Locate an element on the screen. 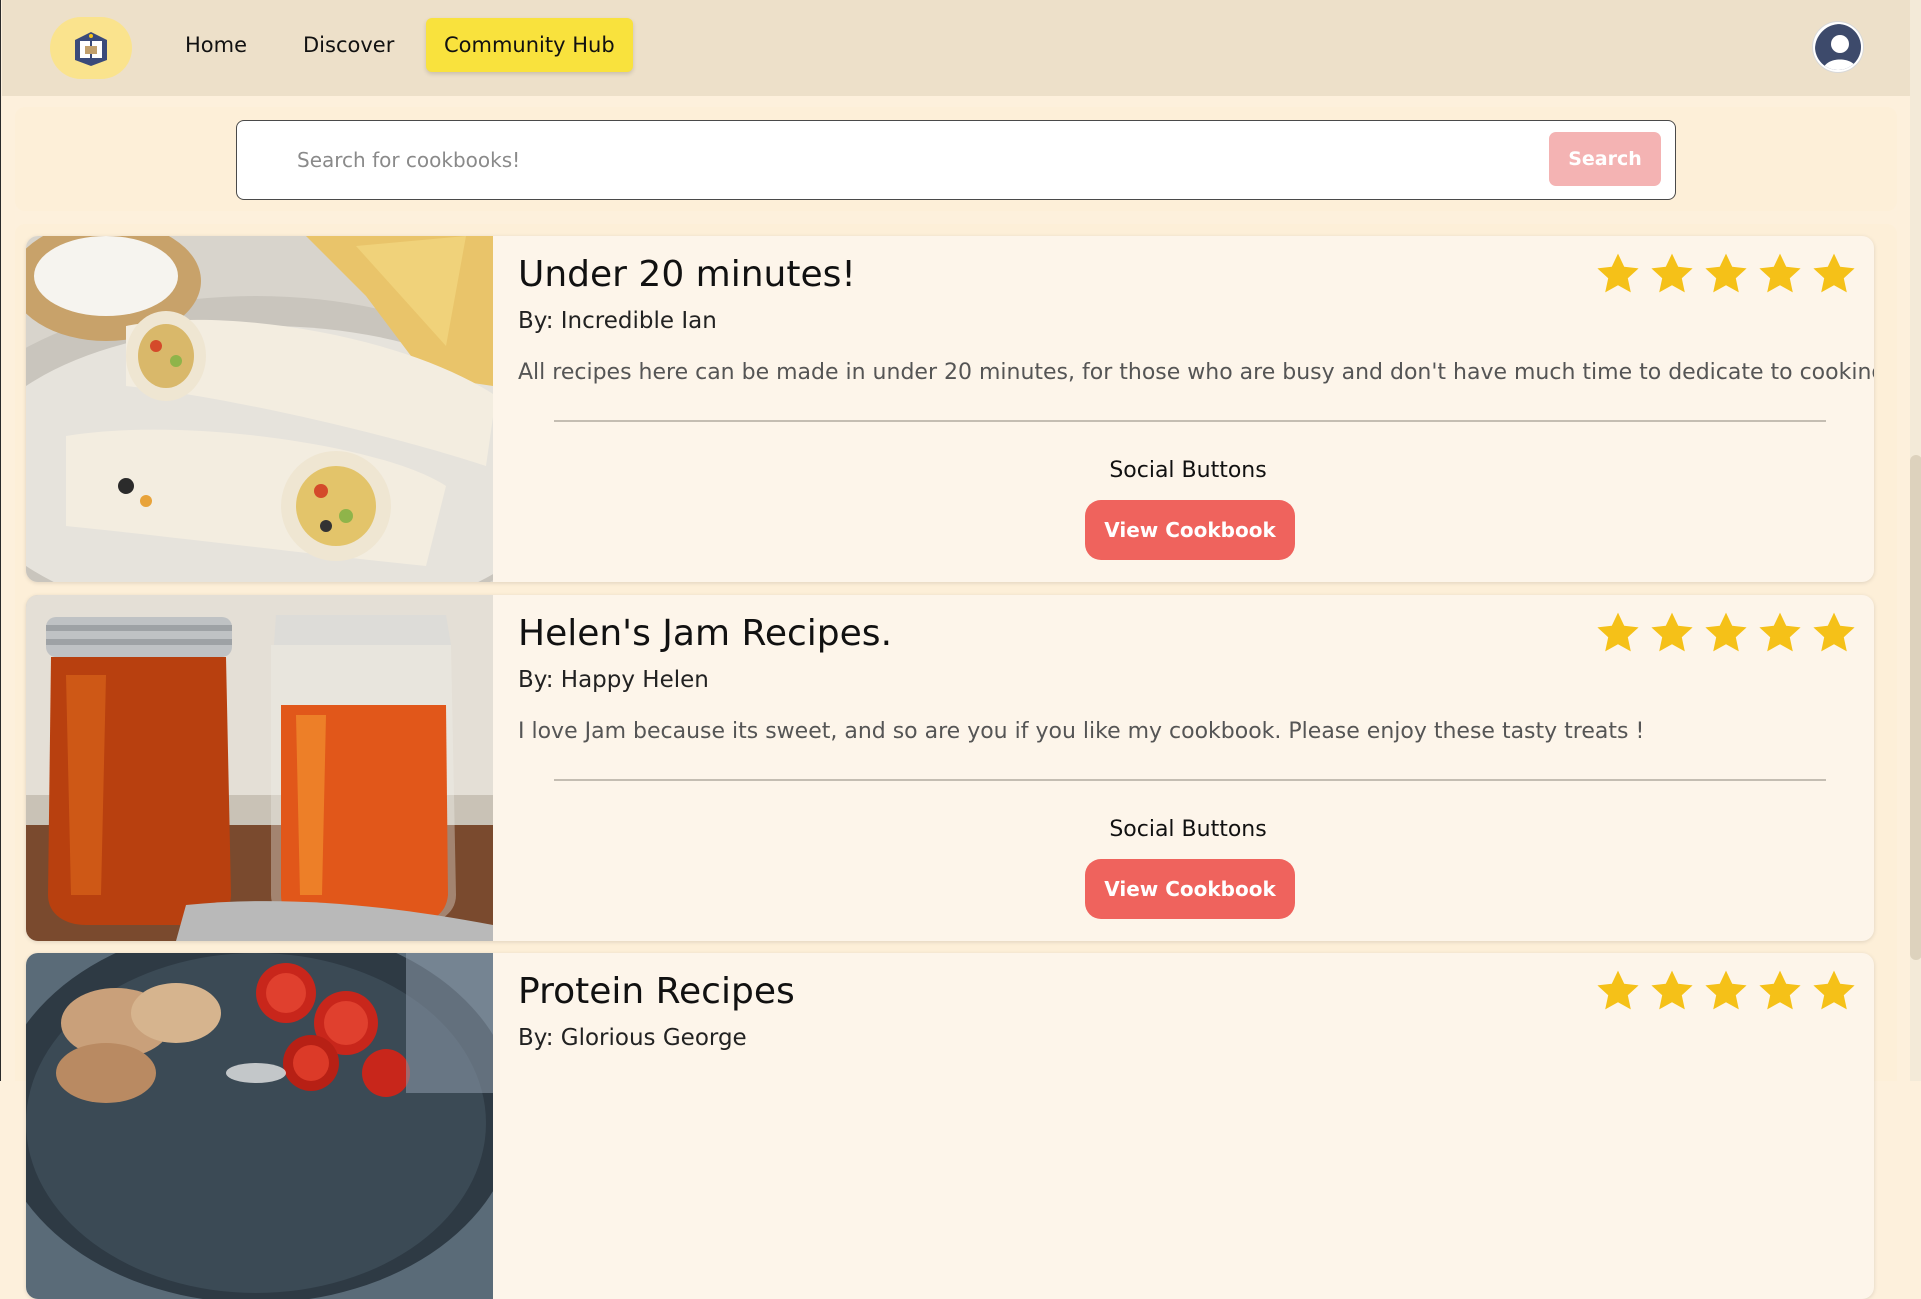 The width and height of the screenshot is (1921, 1299). cookbook-title: Under 20 minutes! is located at coordinates (687, 274).